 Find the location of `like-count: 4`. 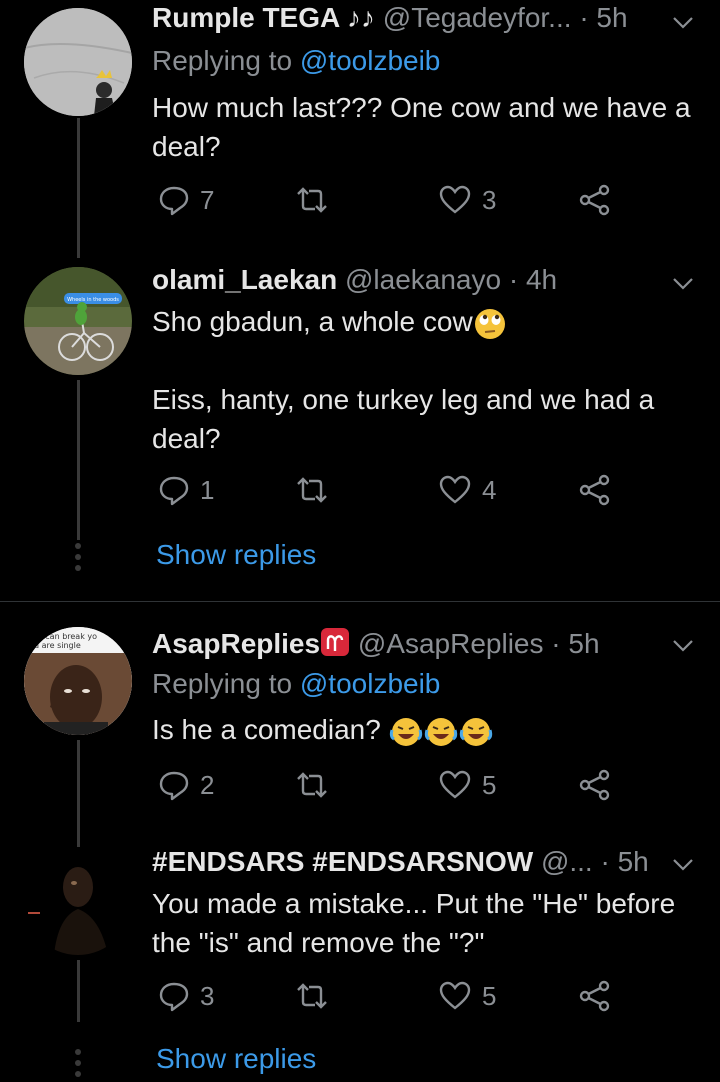

like-count: 4 is located at coordinates (489, 489).